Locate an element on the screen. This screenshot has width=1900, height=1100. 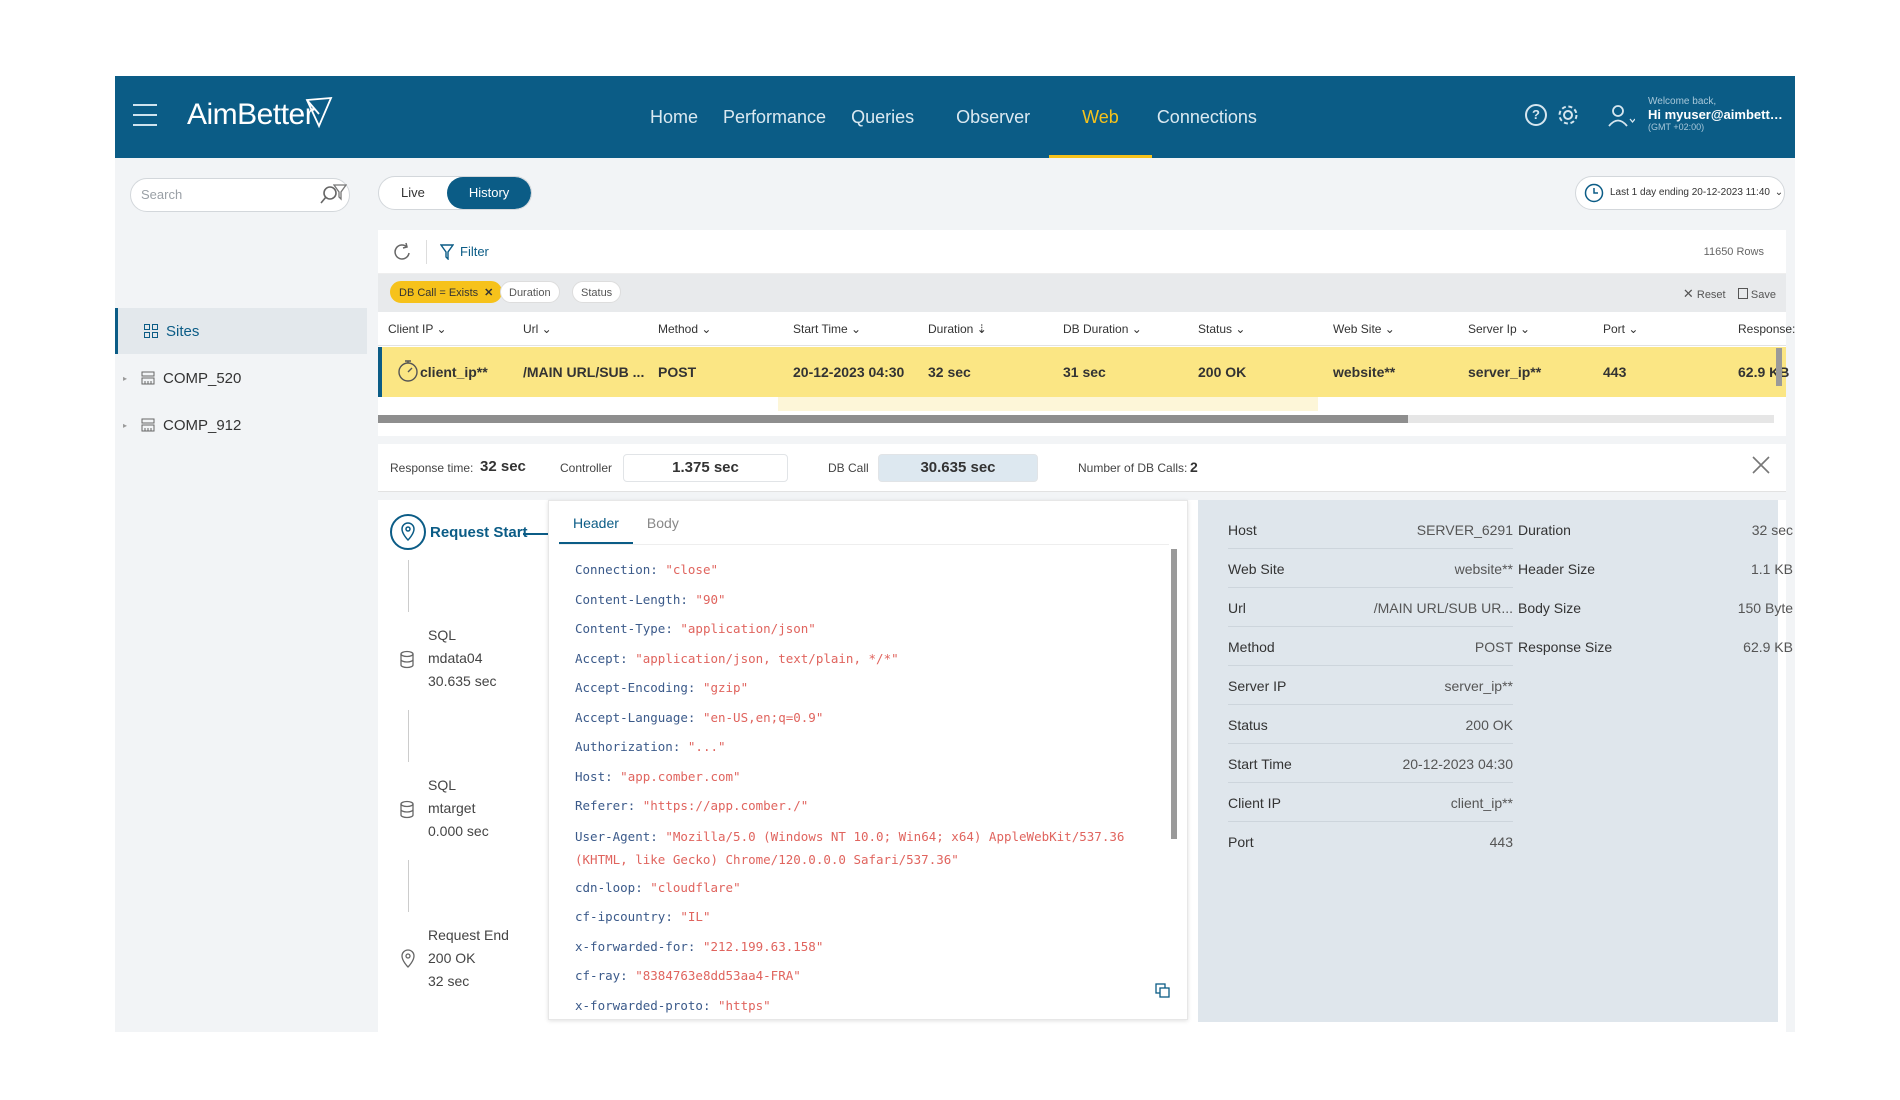
nav-performance: Performance is located at coordinates (774, 117).